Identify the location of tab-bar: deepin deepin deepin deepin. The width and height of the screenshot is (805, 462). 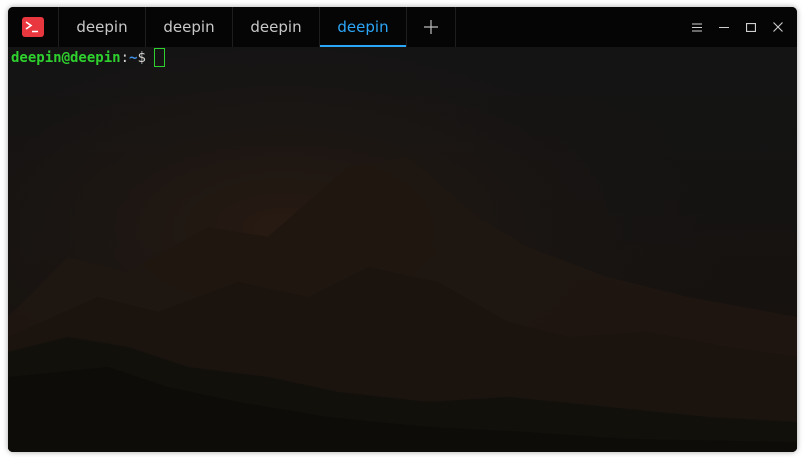
(257, 27).